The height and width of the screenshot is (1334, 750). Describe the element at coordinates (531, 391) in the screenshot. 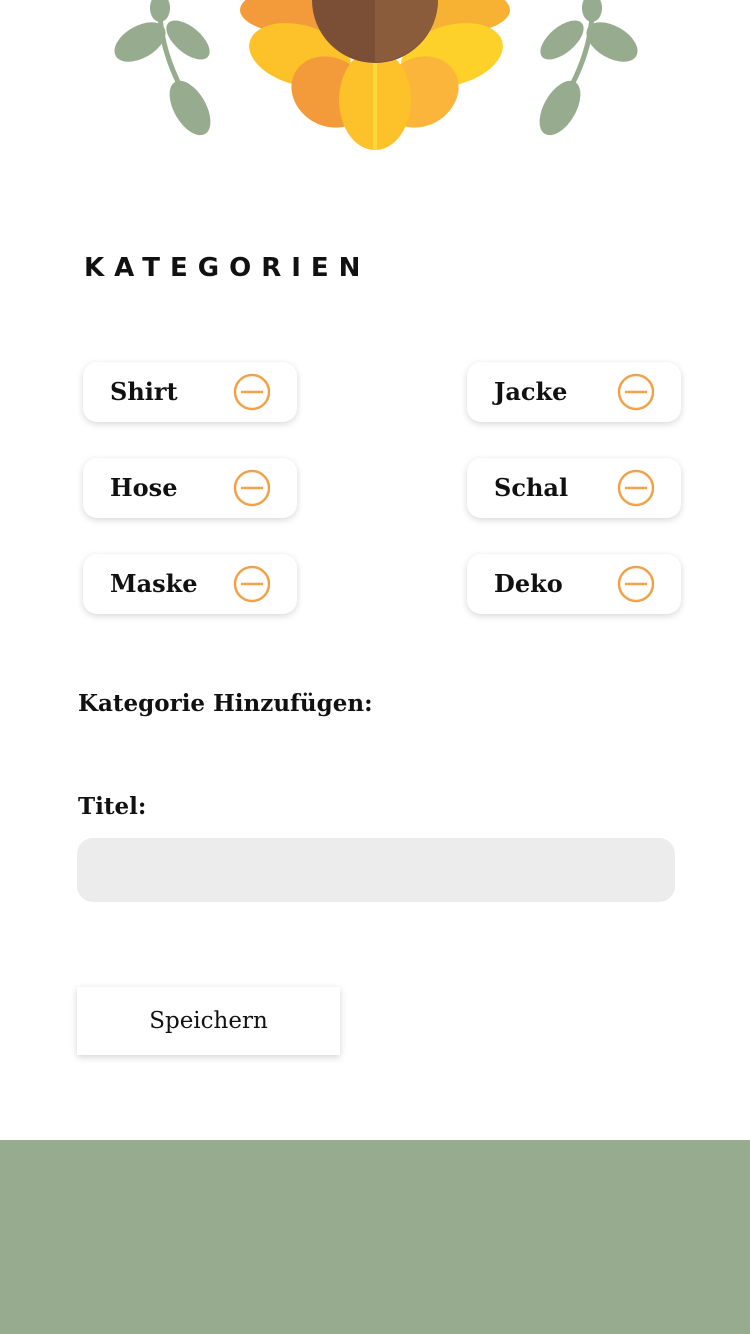

I see `category-label: Jacke` at that location.